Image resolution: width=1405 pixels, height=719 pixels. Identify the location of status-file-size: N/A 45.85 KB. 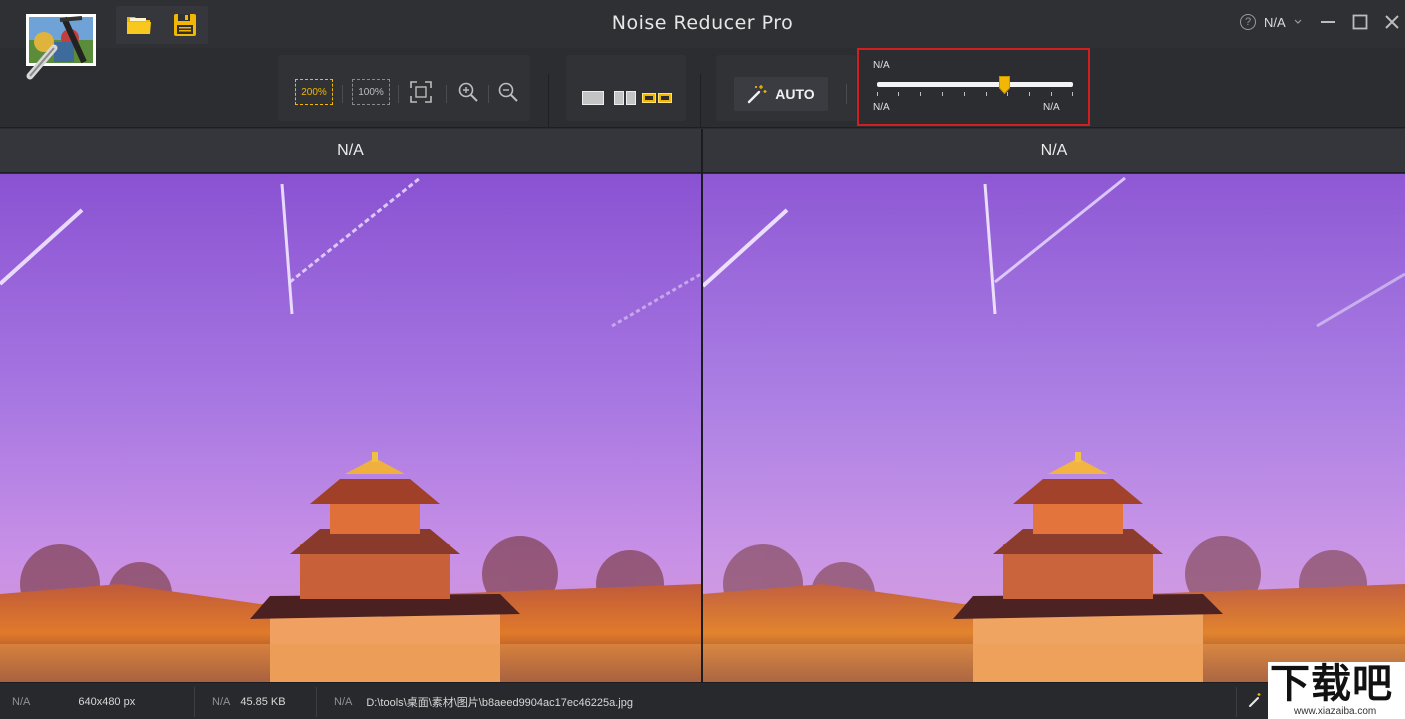
(249, 701).